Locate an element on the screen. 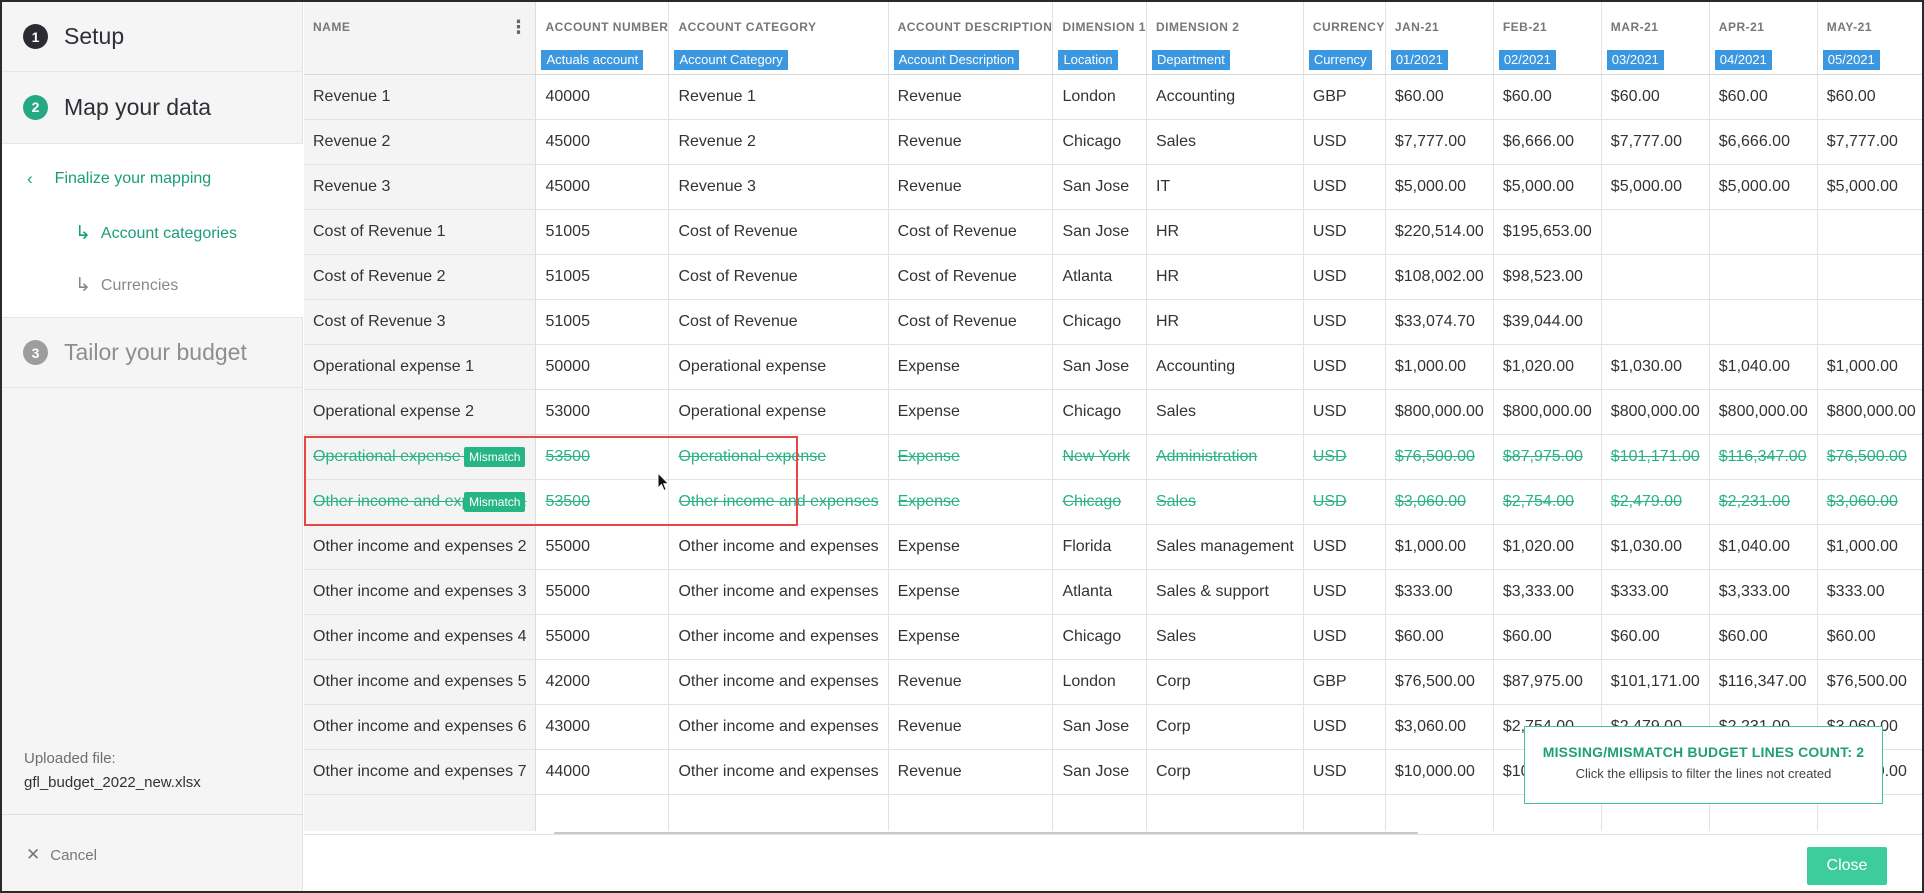 This screenshot has width=1924, height=893. column-mapping-tag: 04/2021 is located at coordinates (1743, 60).